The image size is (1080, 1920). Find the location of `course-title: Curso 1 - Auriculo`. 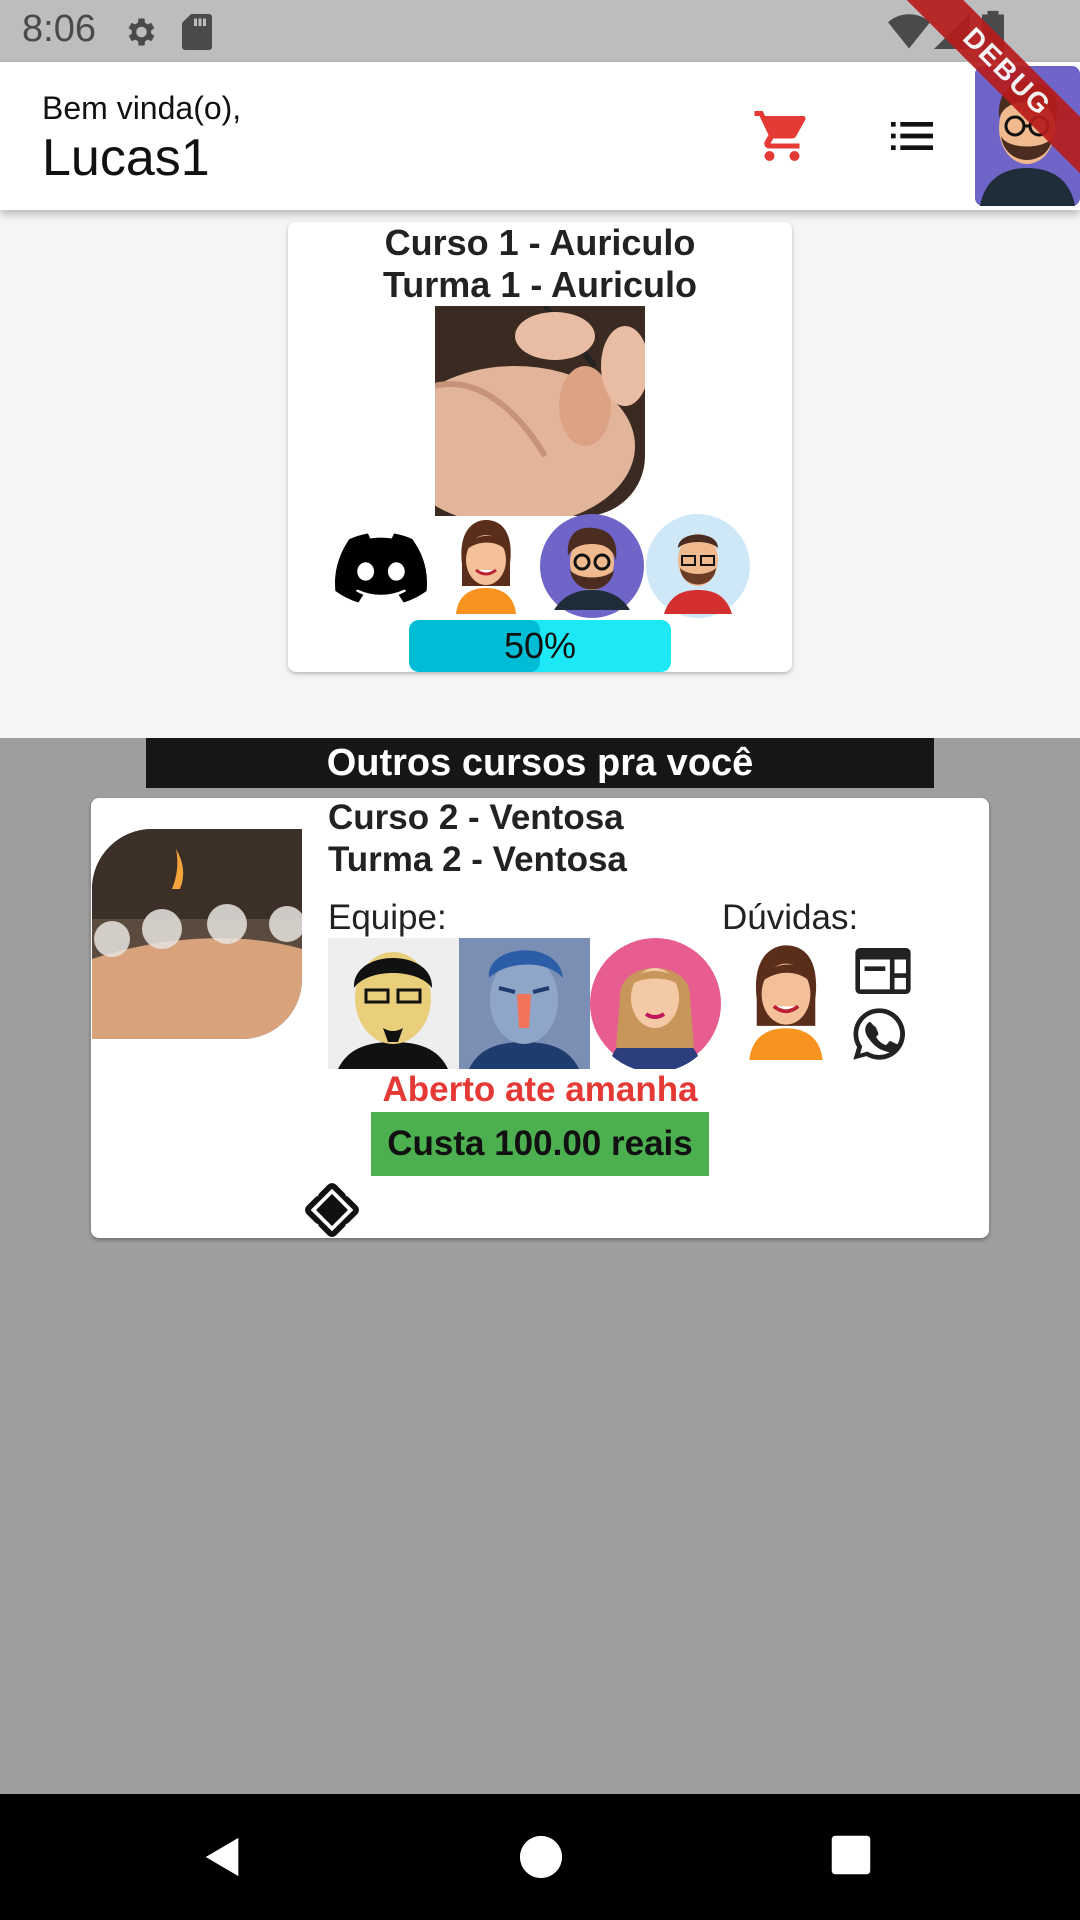

course-title: Curso 1 - Auriculo is located at coordinates (540, 242).